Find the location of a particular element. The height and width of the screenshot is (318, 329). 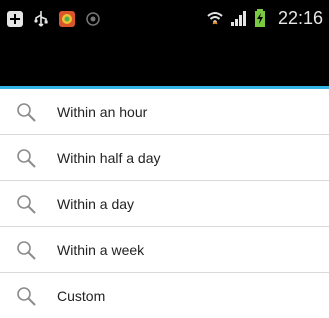

signal-icon is located at coordinates (239, 18).